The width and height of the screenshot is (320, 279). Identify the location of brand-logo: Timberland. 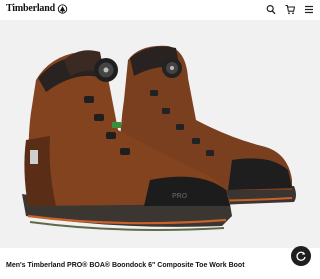
(37, 8).